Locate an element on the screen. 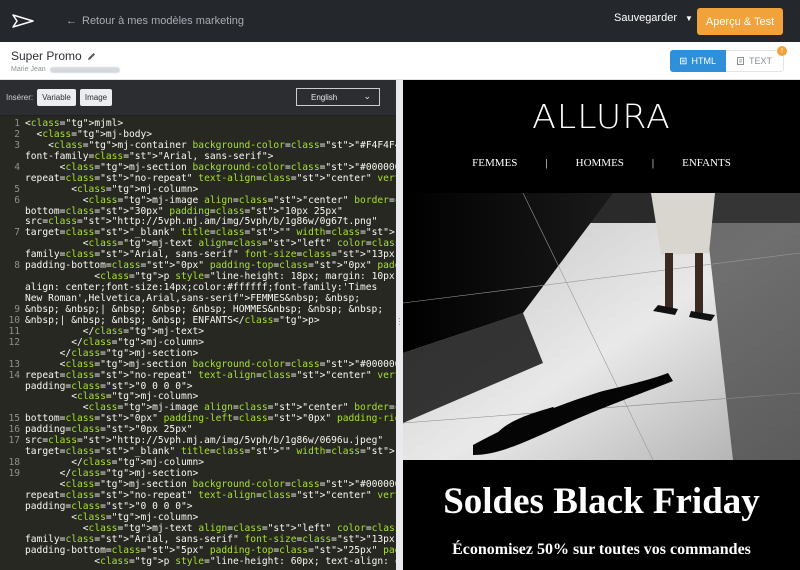  nav-femmes: FEMMES is located at coordinates (495, 163).